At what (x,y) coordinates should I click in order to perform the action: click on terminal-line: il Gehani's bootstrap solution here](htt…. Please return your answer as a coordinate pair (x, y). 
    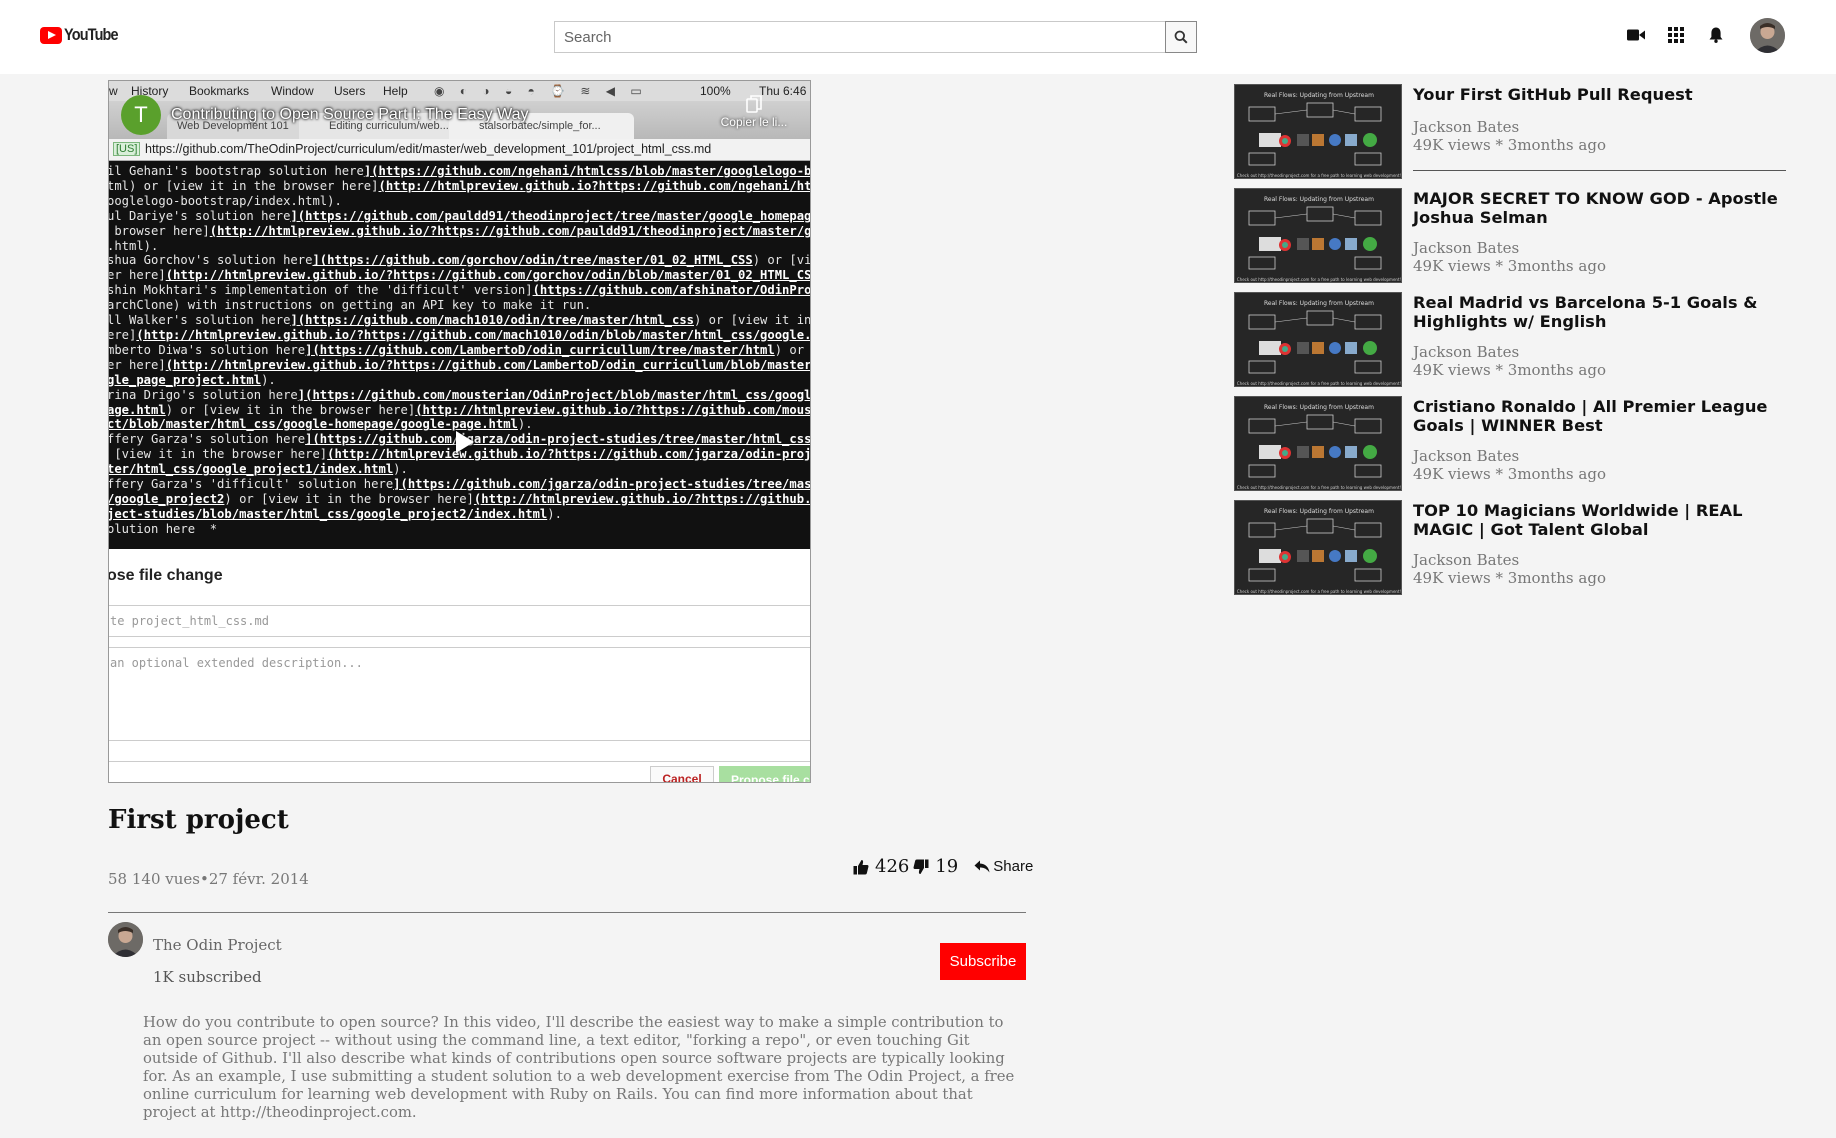
    Looking at the image, I should click on (459, 171).